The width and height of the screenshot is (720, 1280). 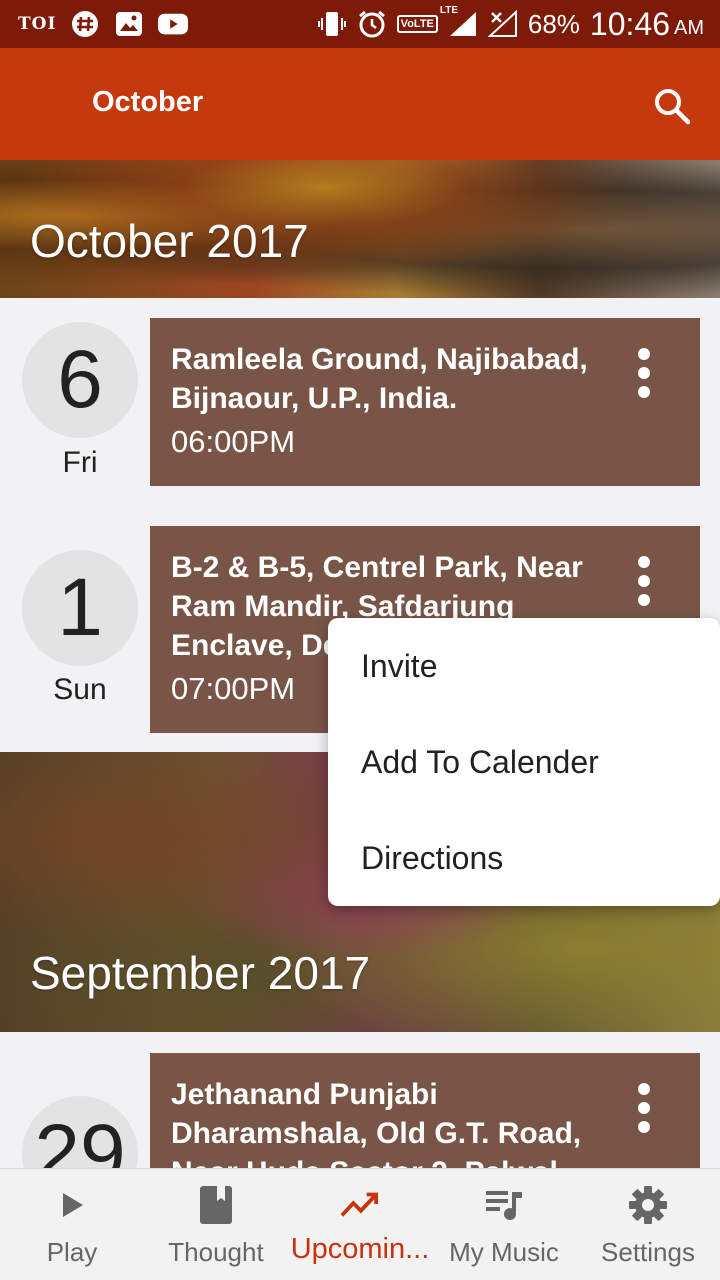 I want to click on nav-label: Play, so click(x=72, y=1252).